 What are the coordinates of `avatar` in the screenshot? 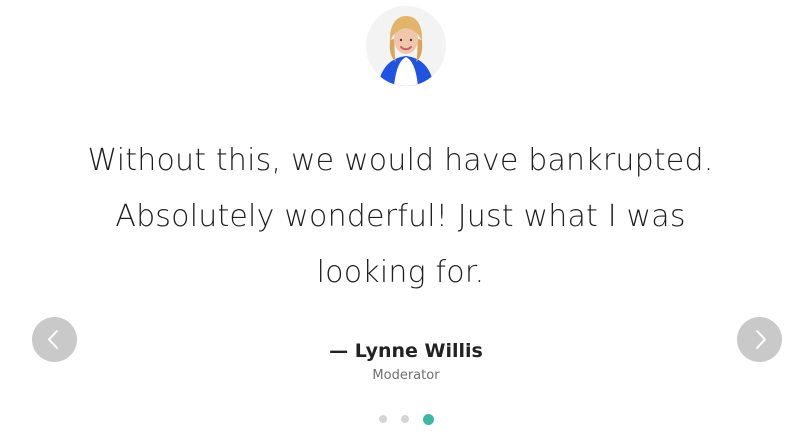 It's located at (406, 46).